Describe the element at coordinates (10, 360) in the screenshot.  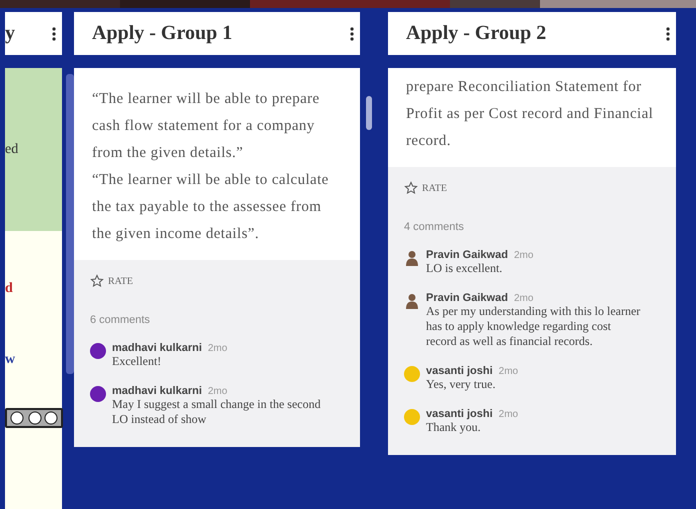
I see `post-text: w` at that location.